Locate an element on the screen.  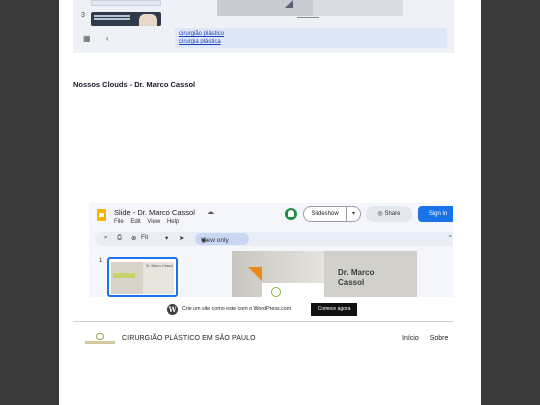
zoom-icon: ⊕ is located at coordinates (133, 238).